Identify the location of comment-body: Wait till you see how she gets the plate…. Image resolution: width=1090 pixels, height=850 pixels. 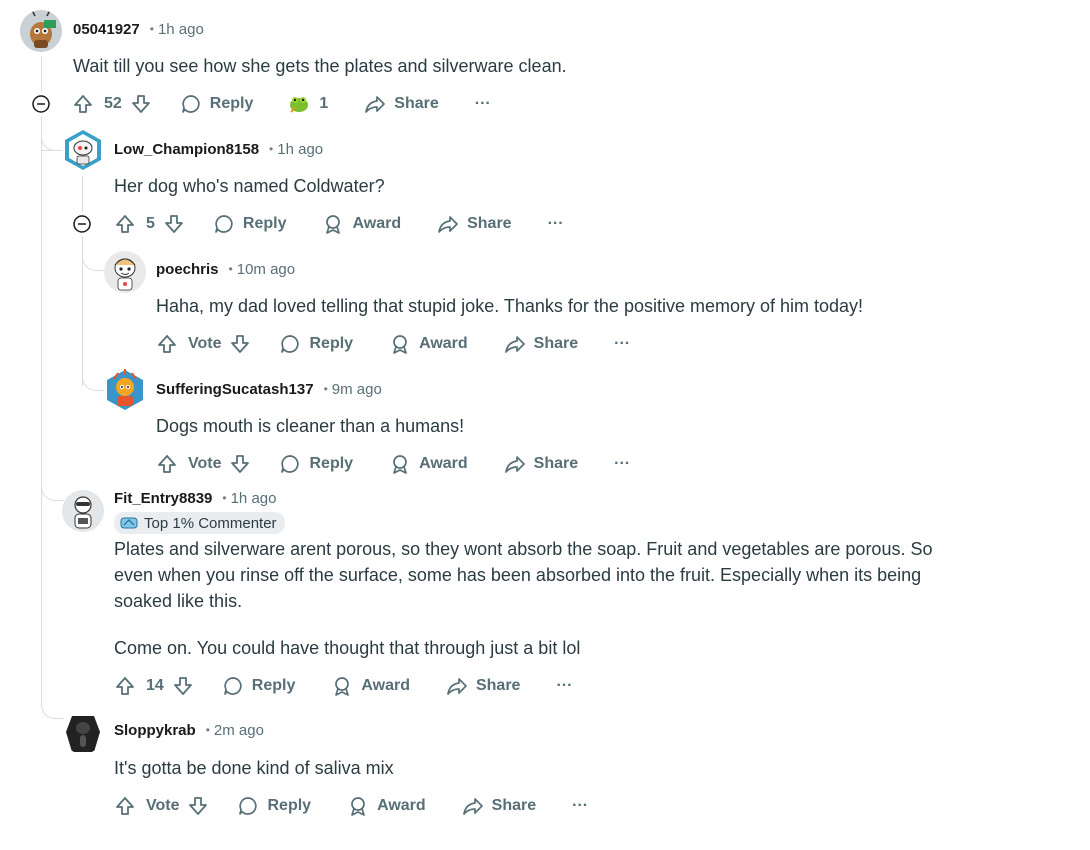
(320, 66).